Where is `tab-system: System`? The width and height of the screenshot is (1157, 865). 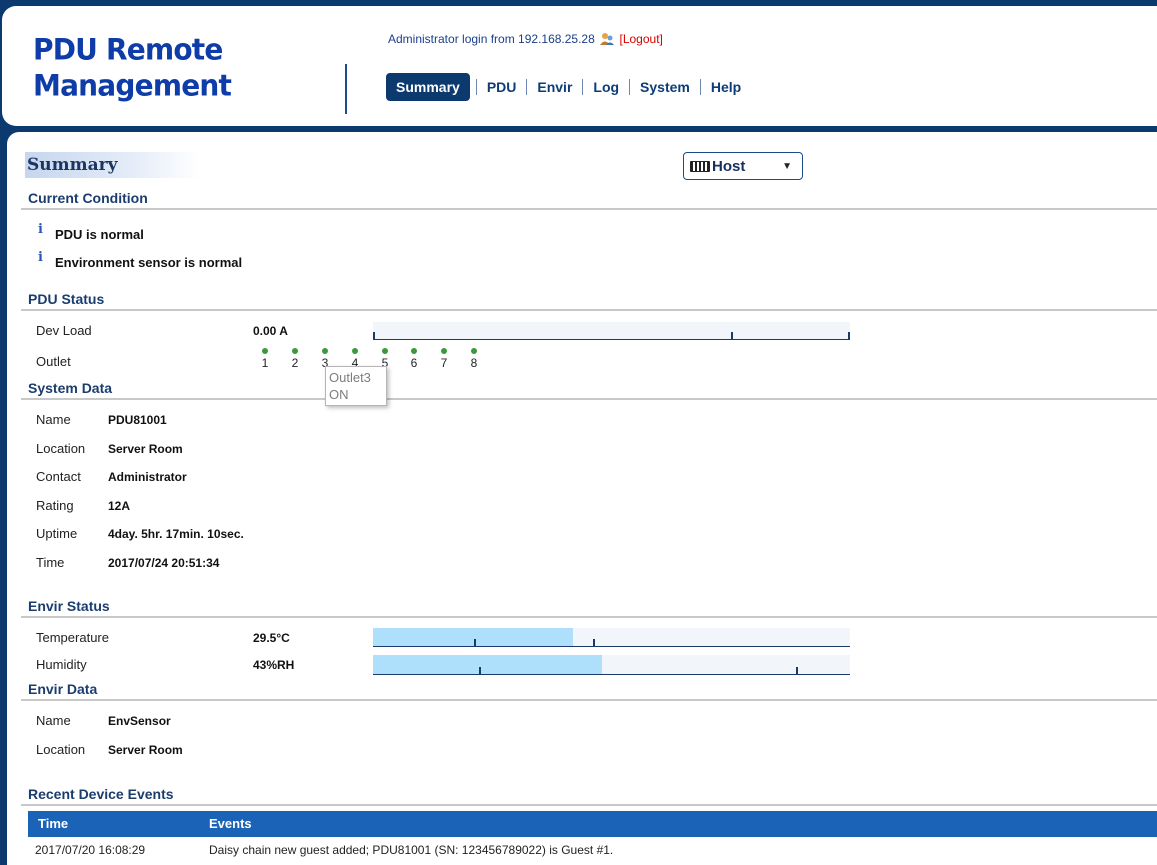
tab-system: System is located at coordinates (665, 87).